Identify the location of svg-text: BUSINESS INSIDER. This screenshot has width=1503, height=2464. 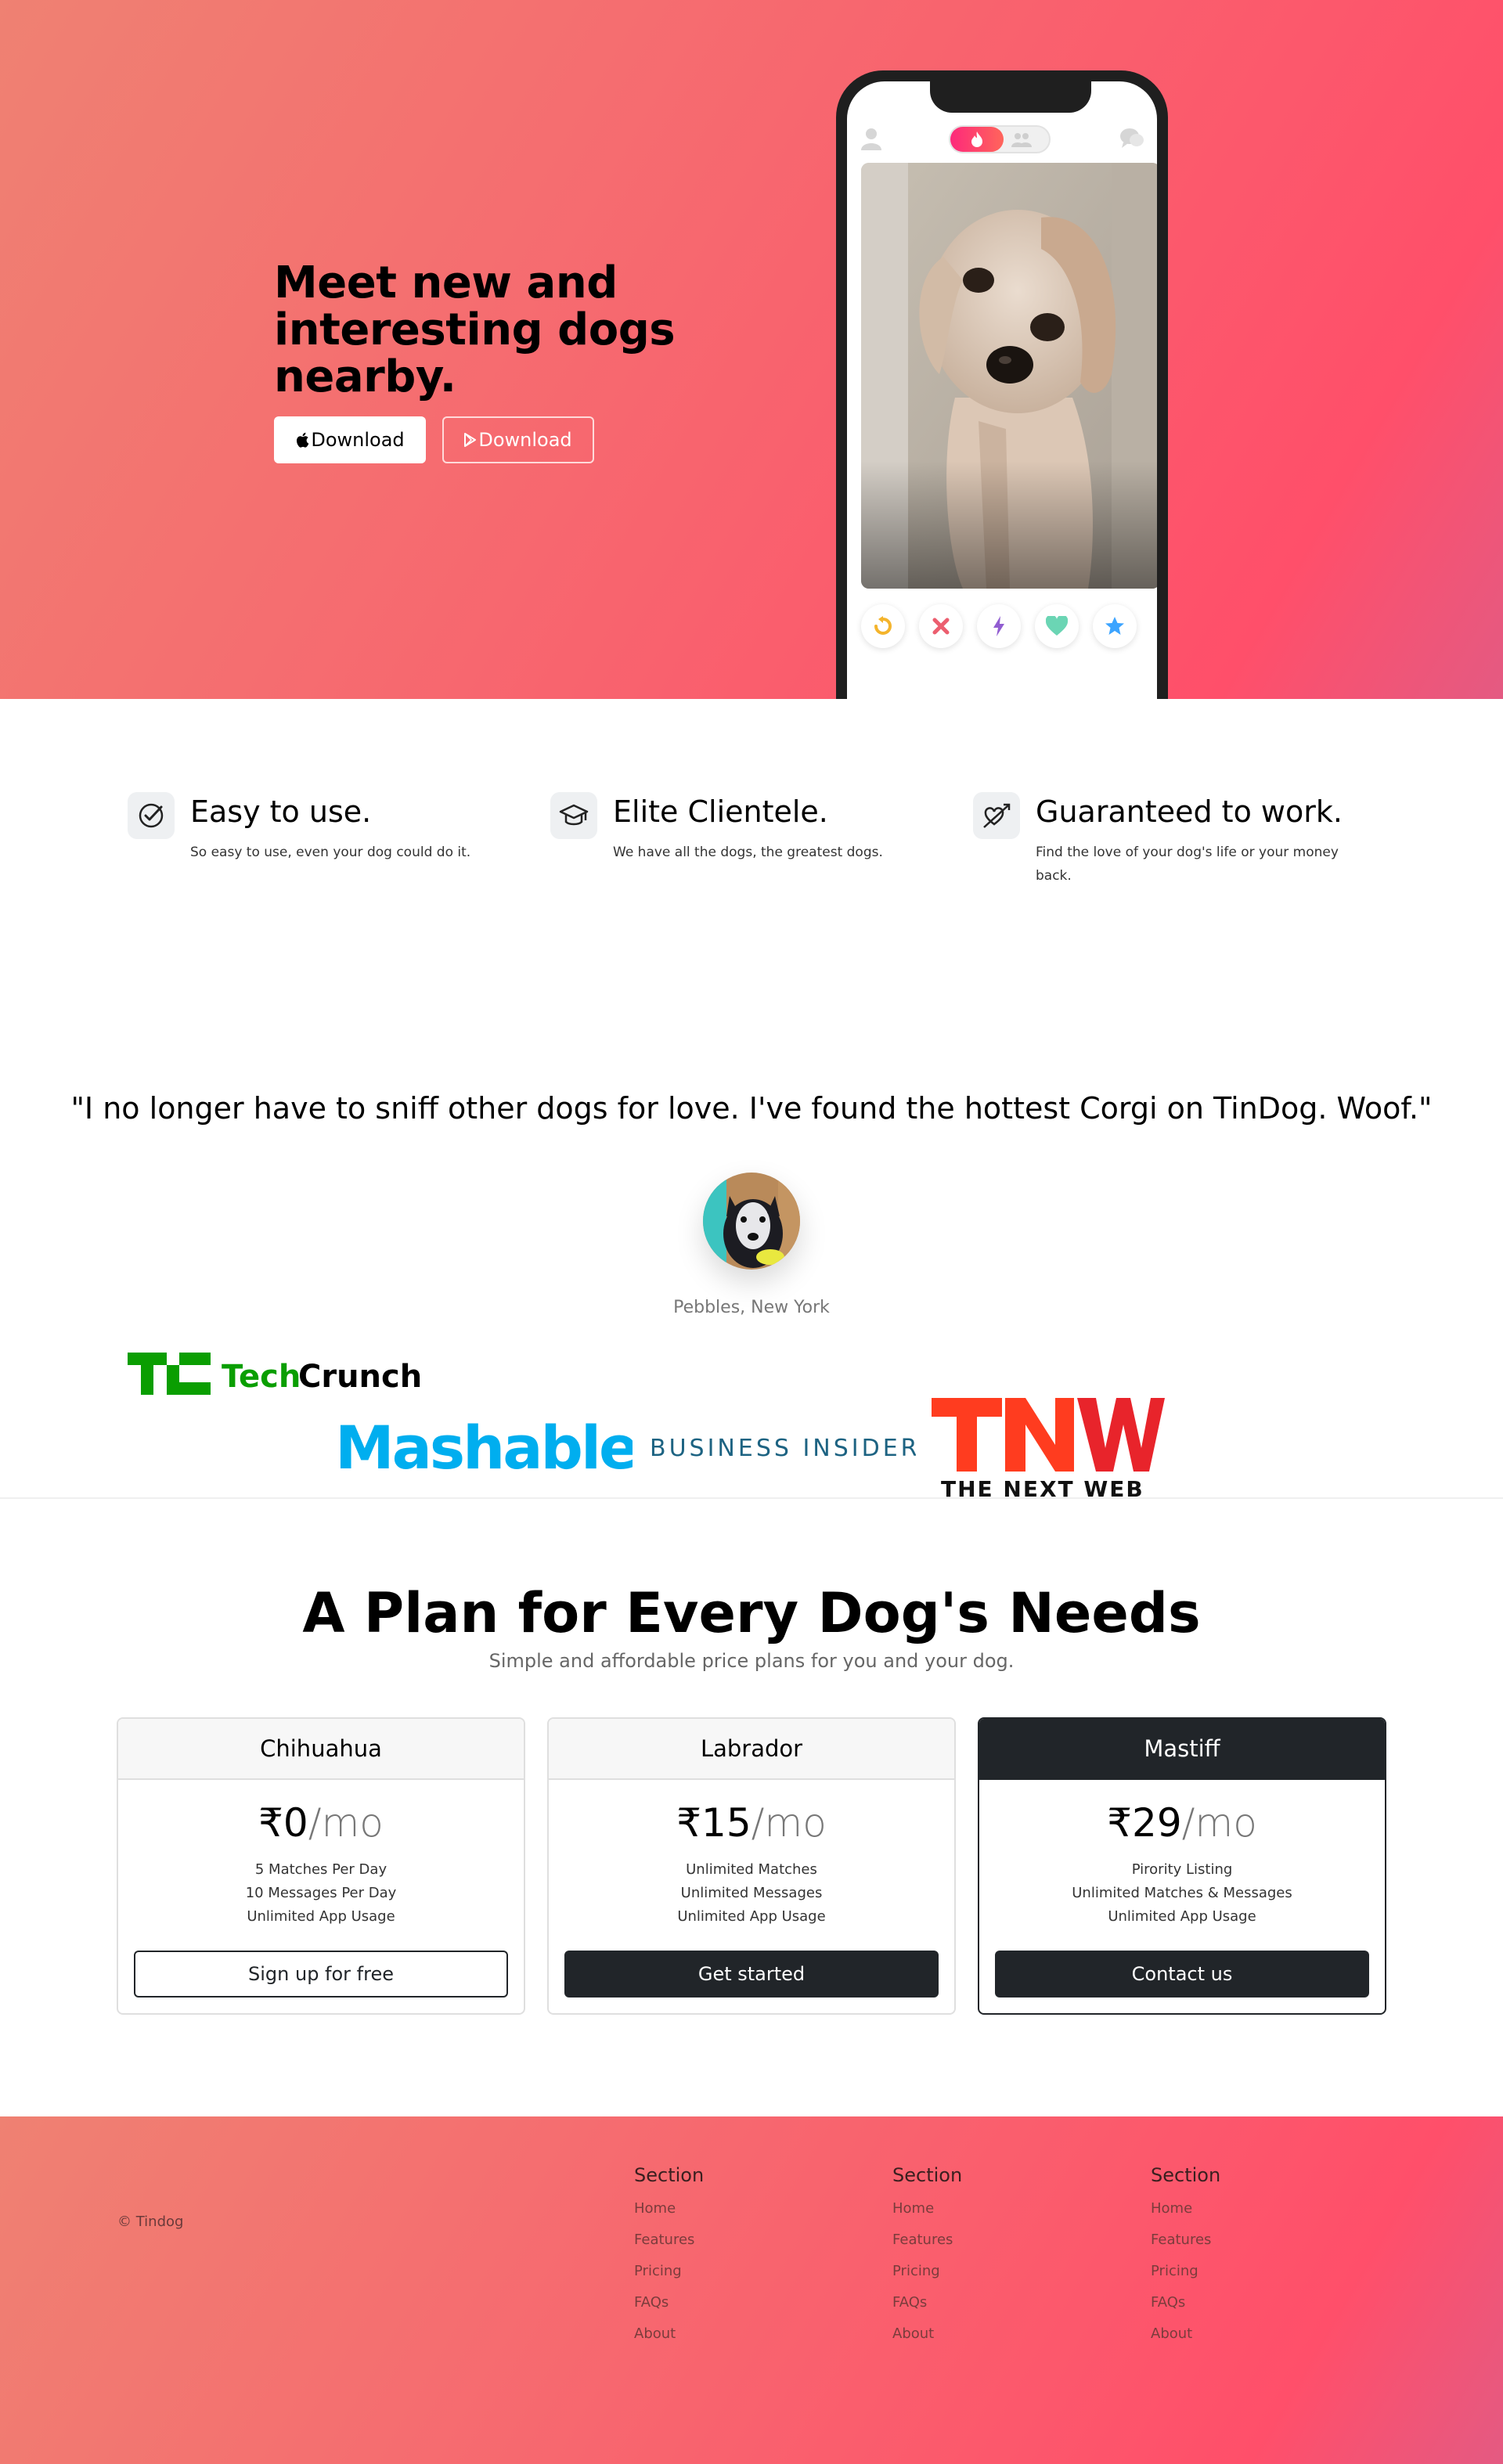
(783, 1448).